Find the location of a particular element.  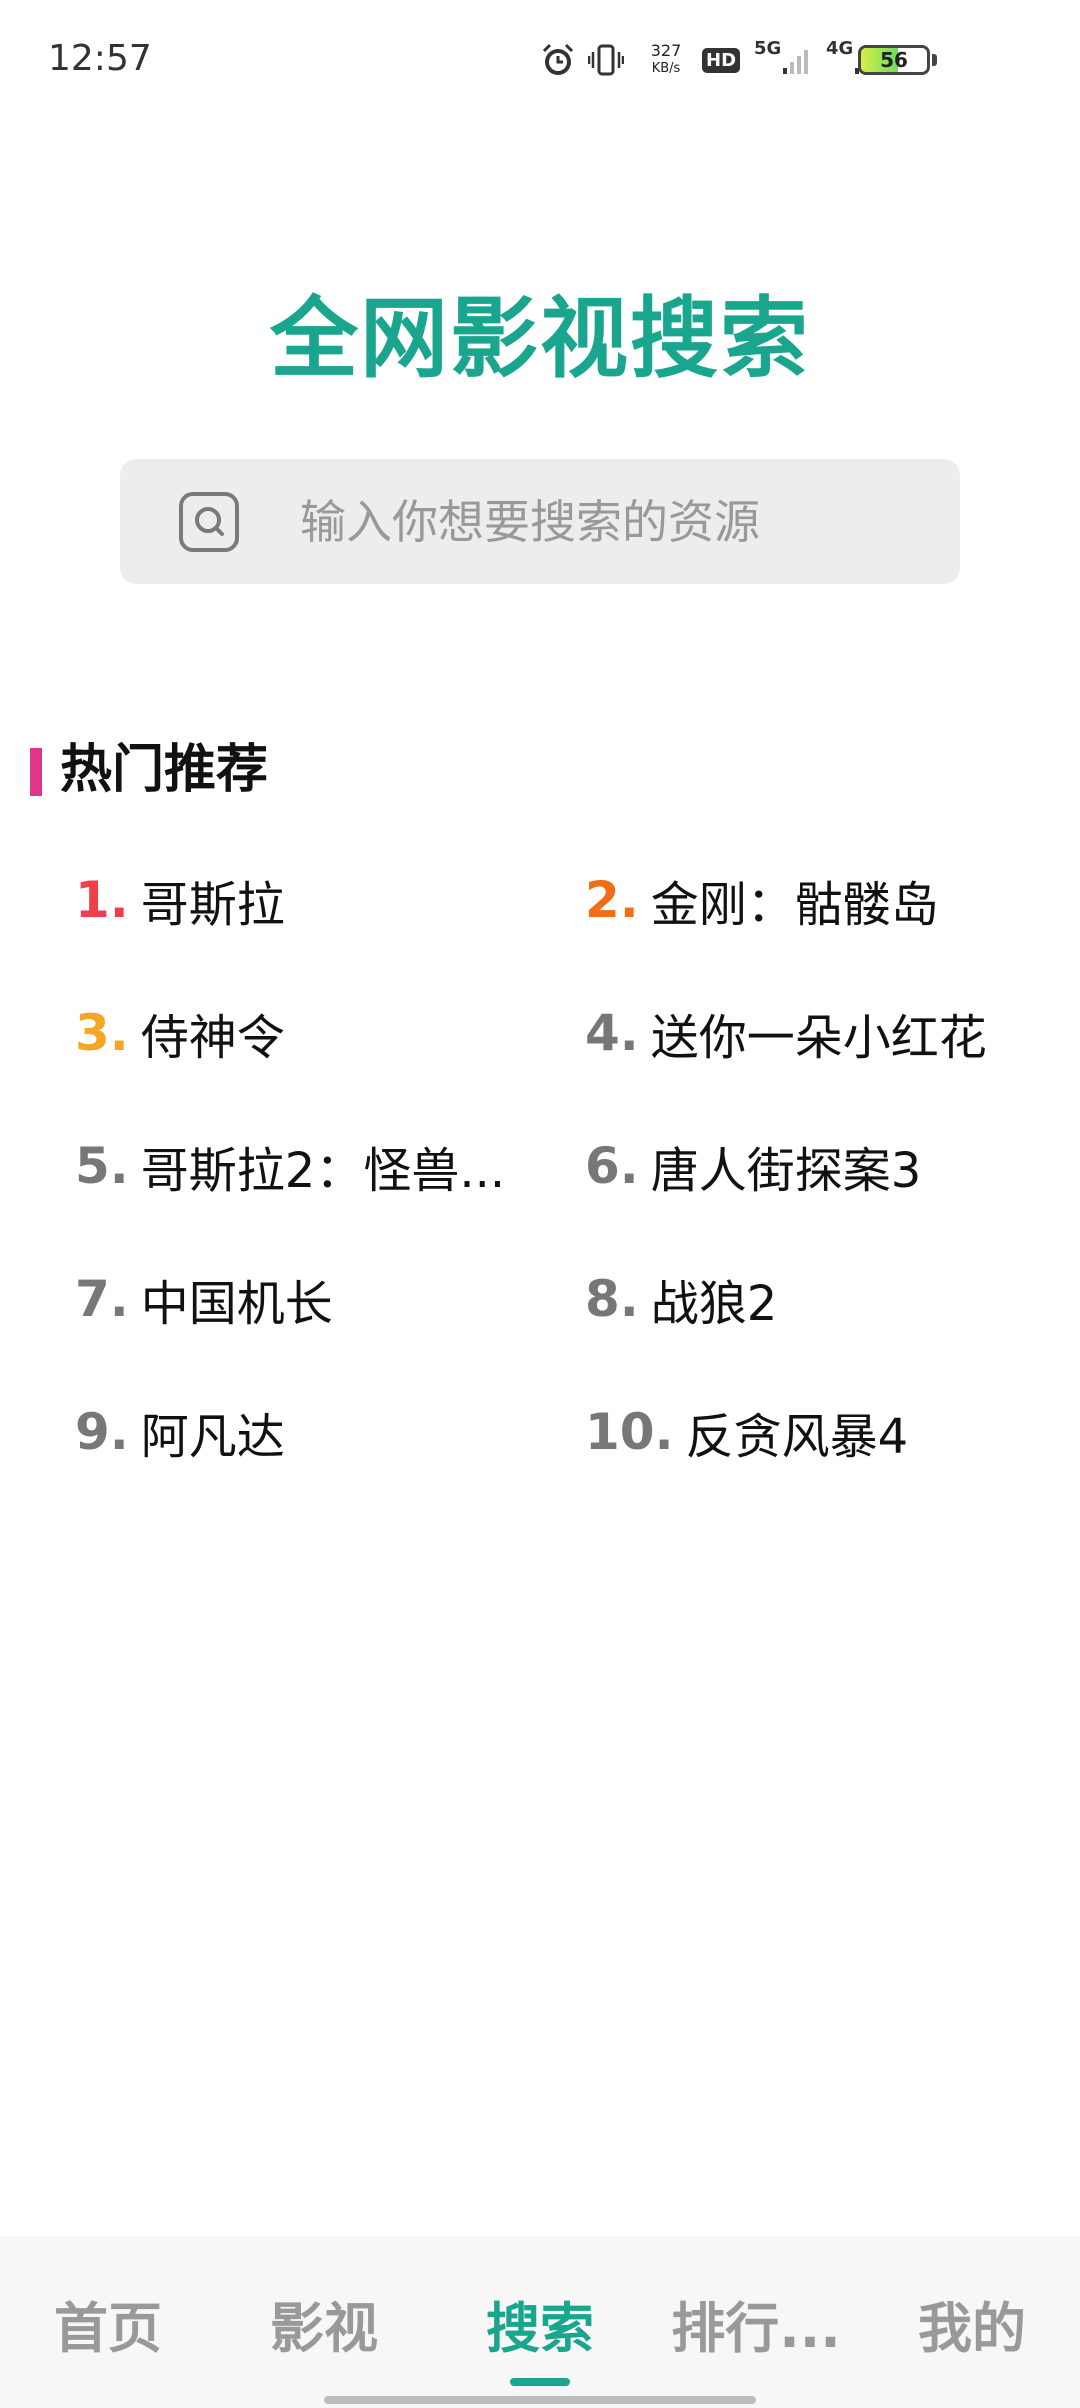

hot-item-3: 3. 侍神令 is located at coordinates (295, 1033).